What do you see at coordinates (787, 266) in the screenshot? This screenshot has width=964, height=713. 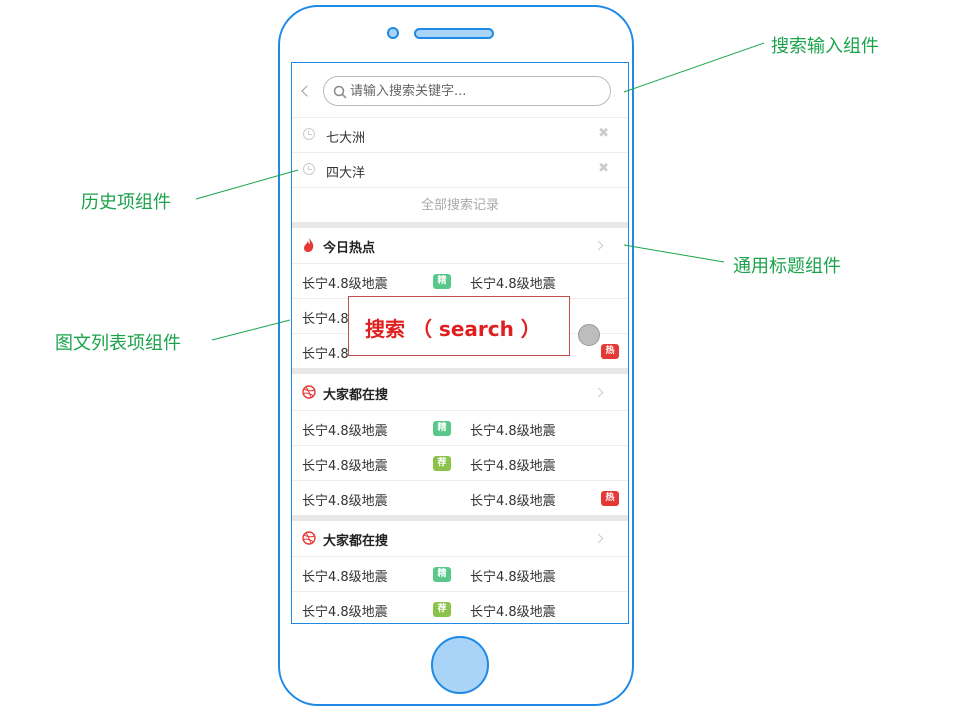 I see `annotation-title-component: 通用标题组件` at bounding box center [787, 266].